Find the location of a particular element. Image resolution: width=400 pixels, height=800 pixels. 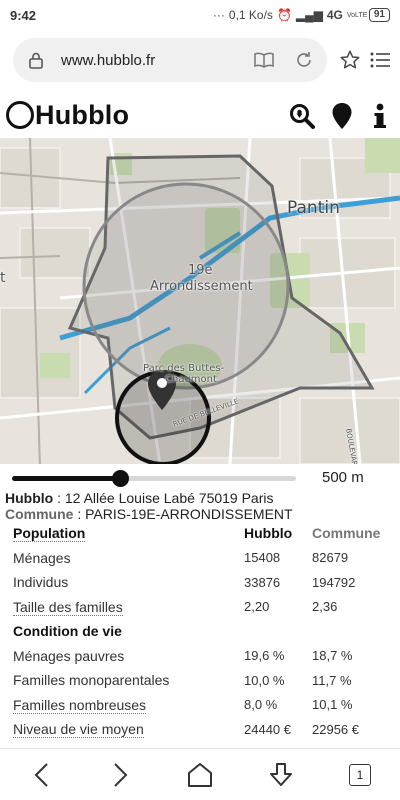

map-pin-icon is located at coordinates (342, 116).